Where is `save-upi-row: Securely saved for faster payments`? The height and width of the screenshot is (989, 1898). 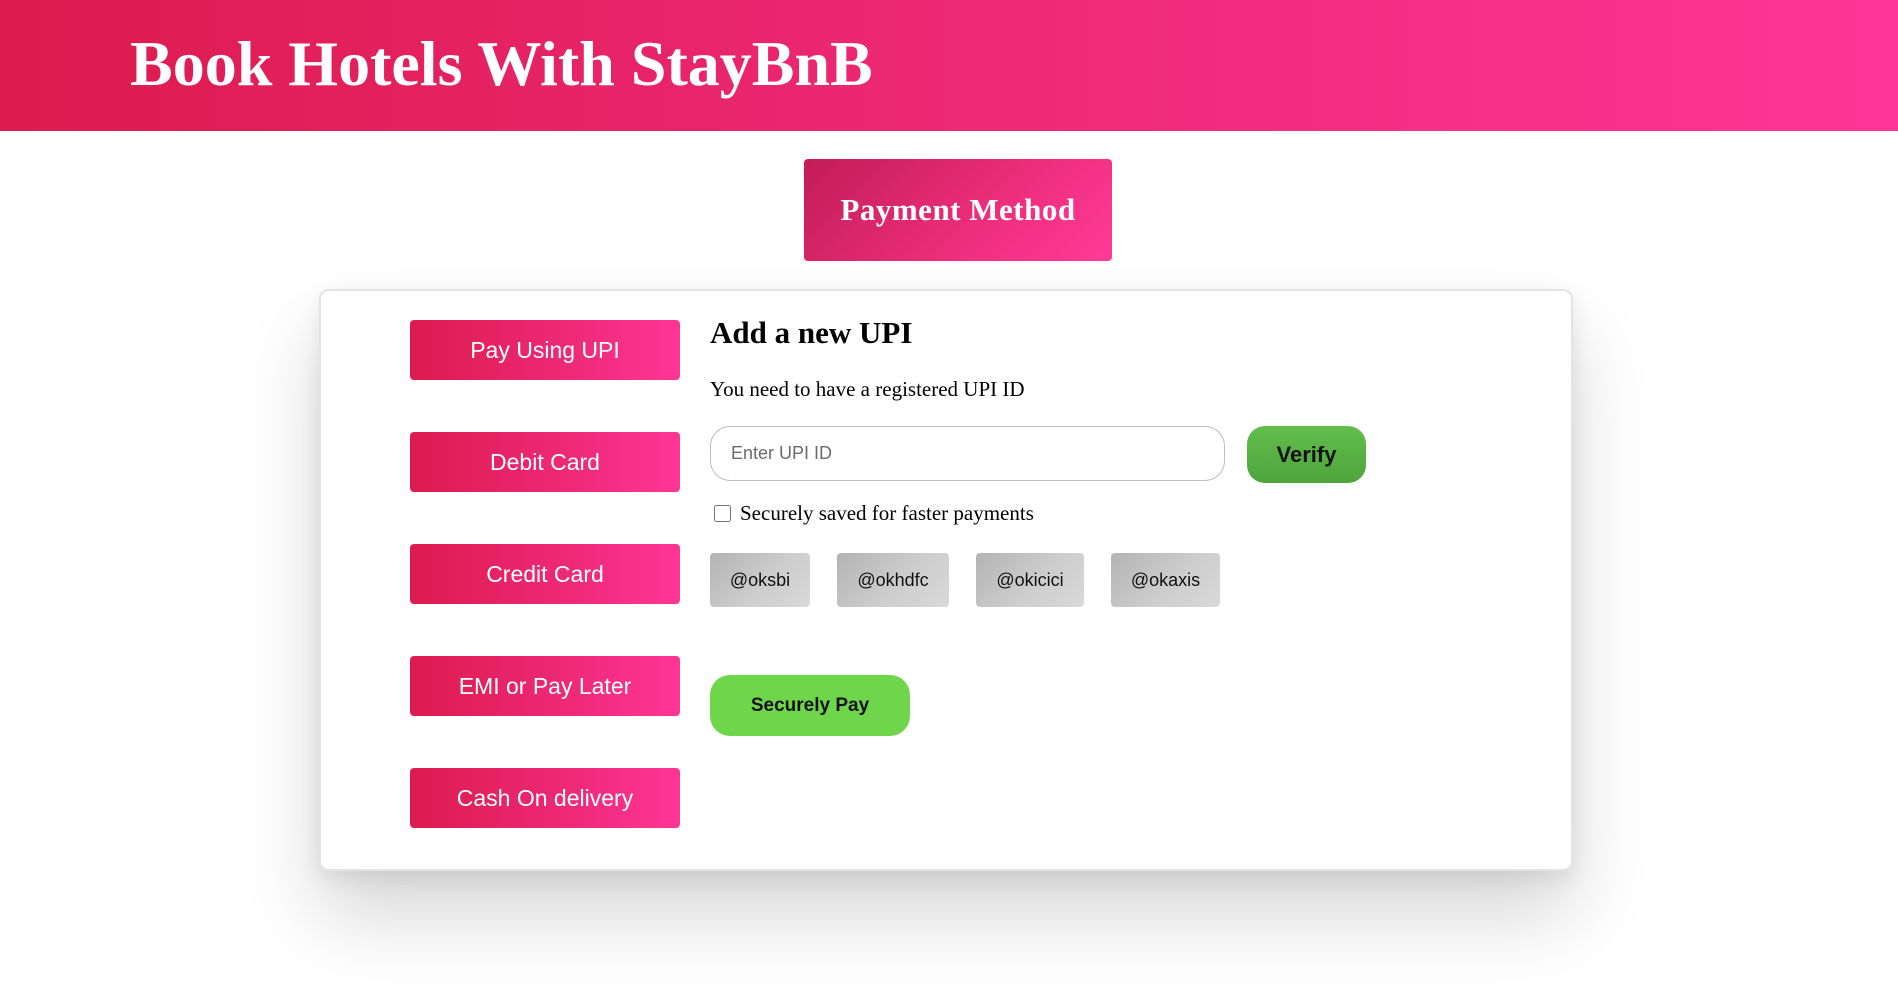
save-upi-row: Securely saved for faster payments is located at coordinates (874, 513).